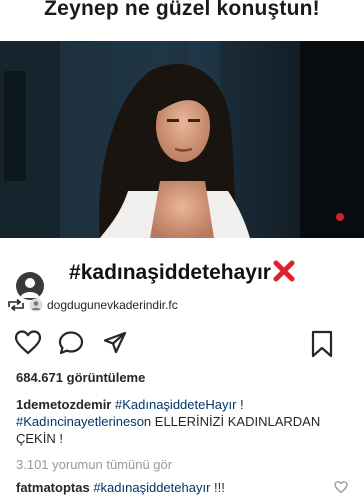  I want to click on repost-username: dogdugunevkaderindir.fc, so click(112, 305).